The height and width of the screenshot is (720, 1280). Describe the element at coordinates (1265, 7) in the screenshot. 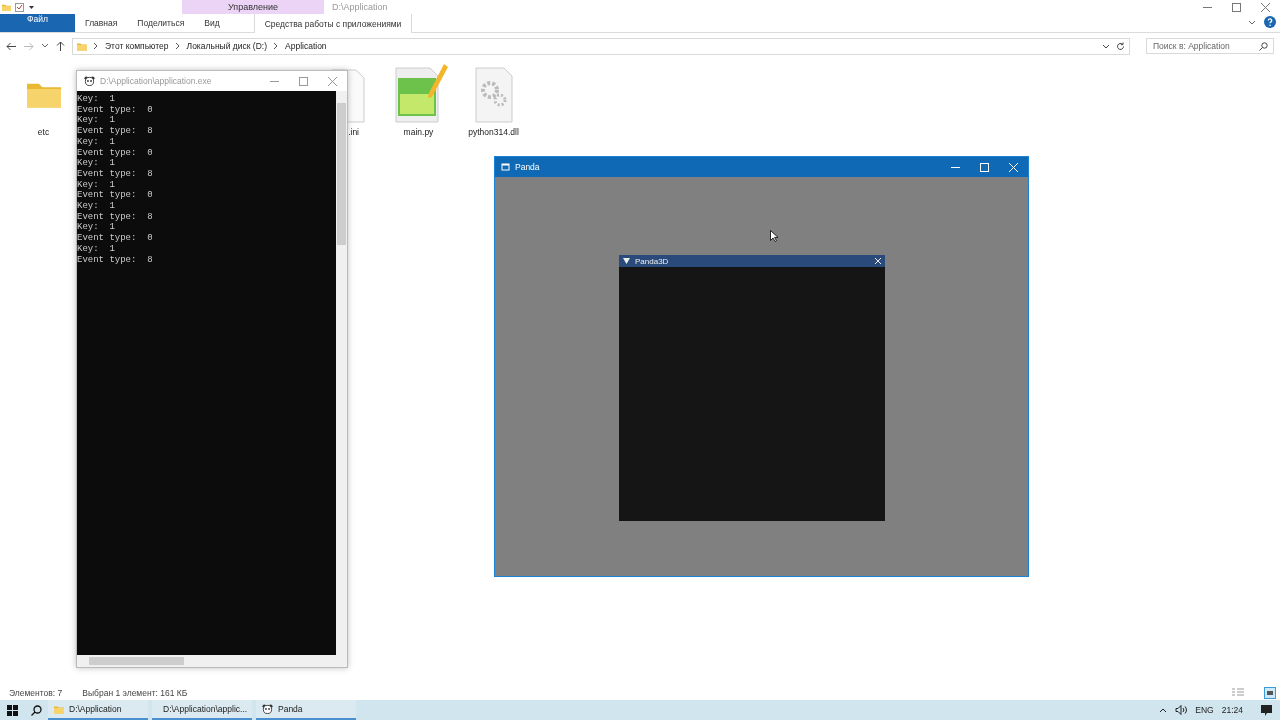

I see `close-icon` at that location.